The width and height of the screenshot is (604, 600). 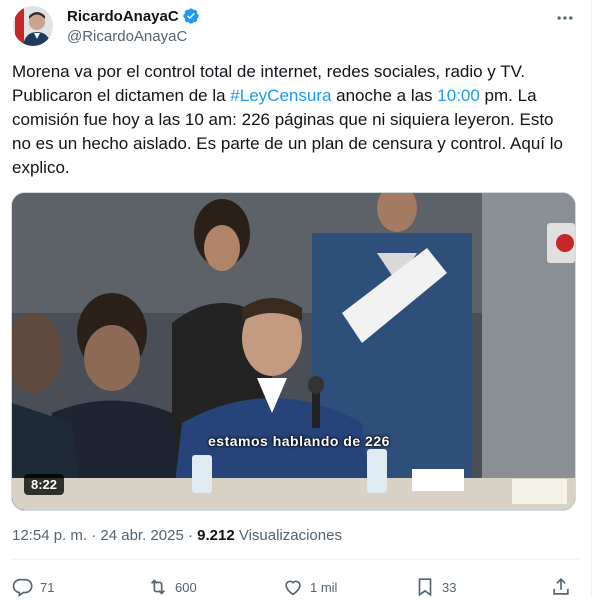 I want to click on tweet-text-part-2: anoche a las, so click(x=384, y=95).